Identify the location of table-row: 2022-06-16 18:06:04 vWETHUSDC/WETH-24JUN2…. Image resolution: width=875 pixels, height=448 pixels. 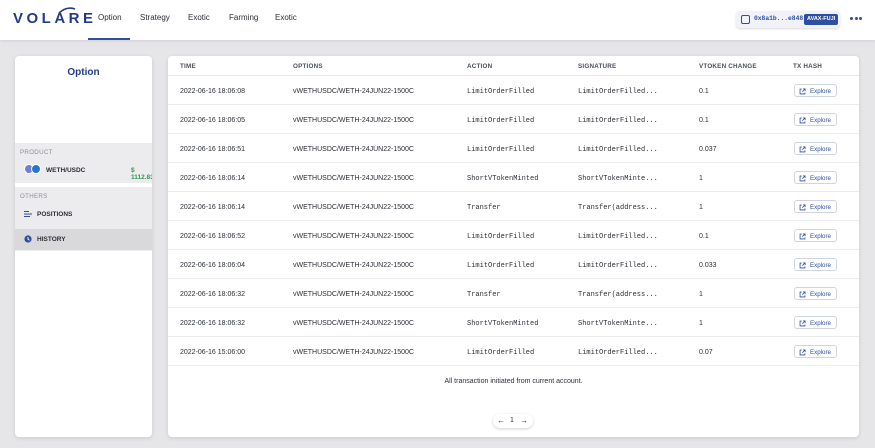
(513, 264).